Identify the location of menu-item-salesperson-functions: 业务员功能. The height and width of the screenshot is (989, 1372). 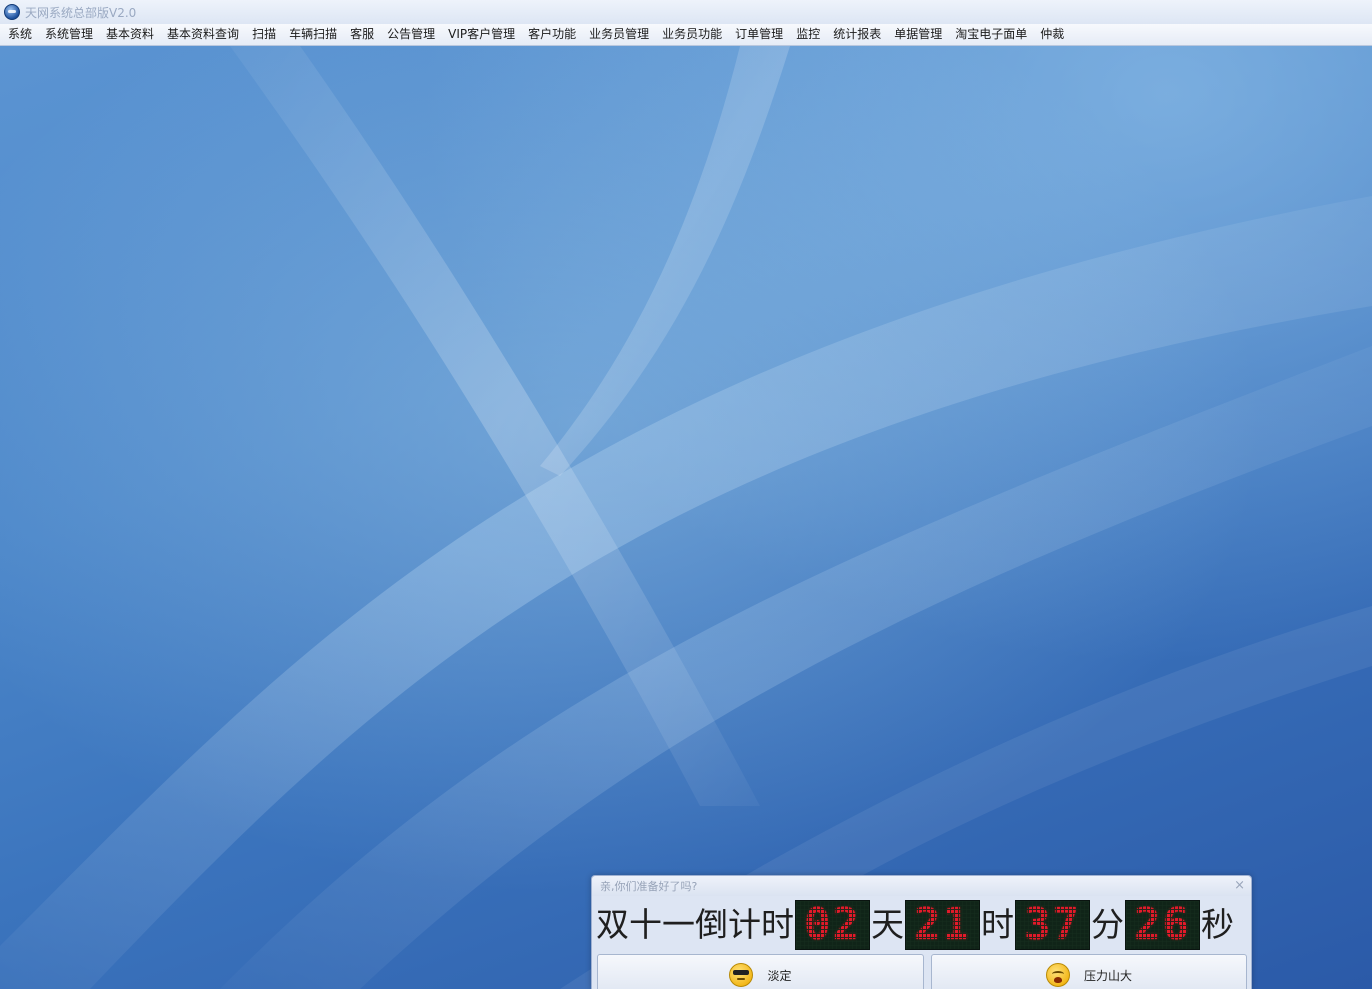
(691, 34).